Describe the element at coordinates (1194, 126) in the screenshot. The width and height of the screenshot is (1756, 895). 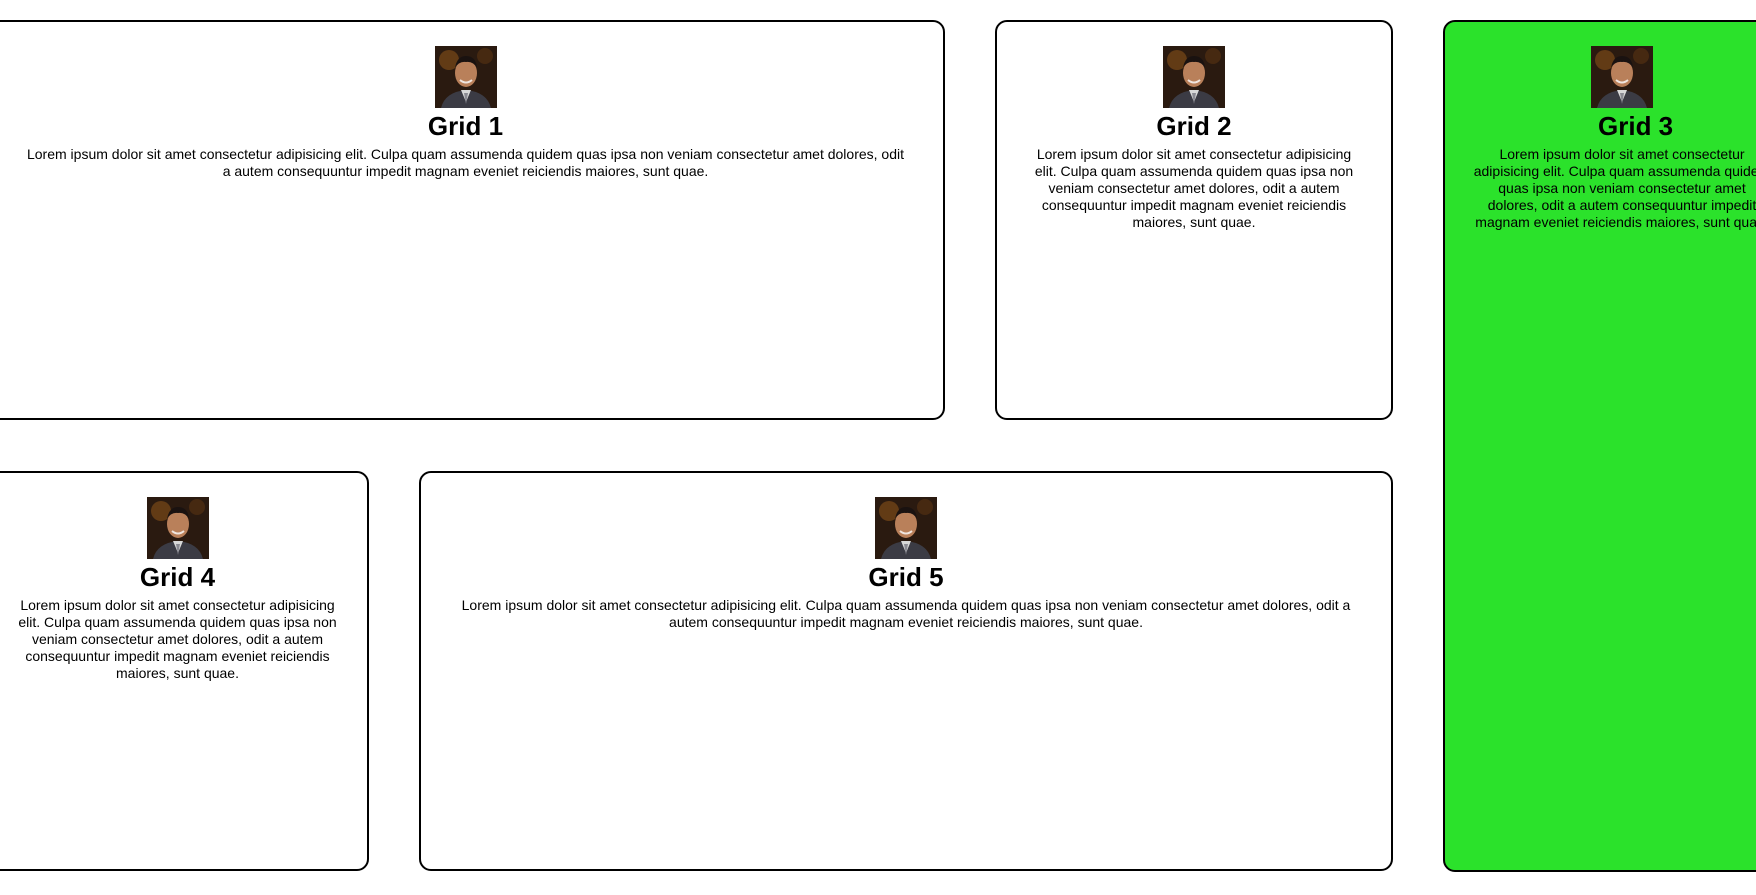
I see `card-title: Grid 2` at that location.